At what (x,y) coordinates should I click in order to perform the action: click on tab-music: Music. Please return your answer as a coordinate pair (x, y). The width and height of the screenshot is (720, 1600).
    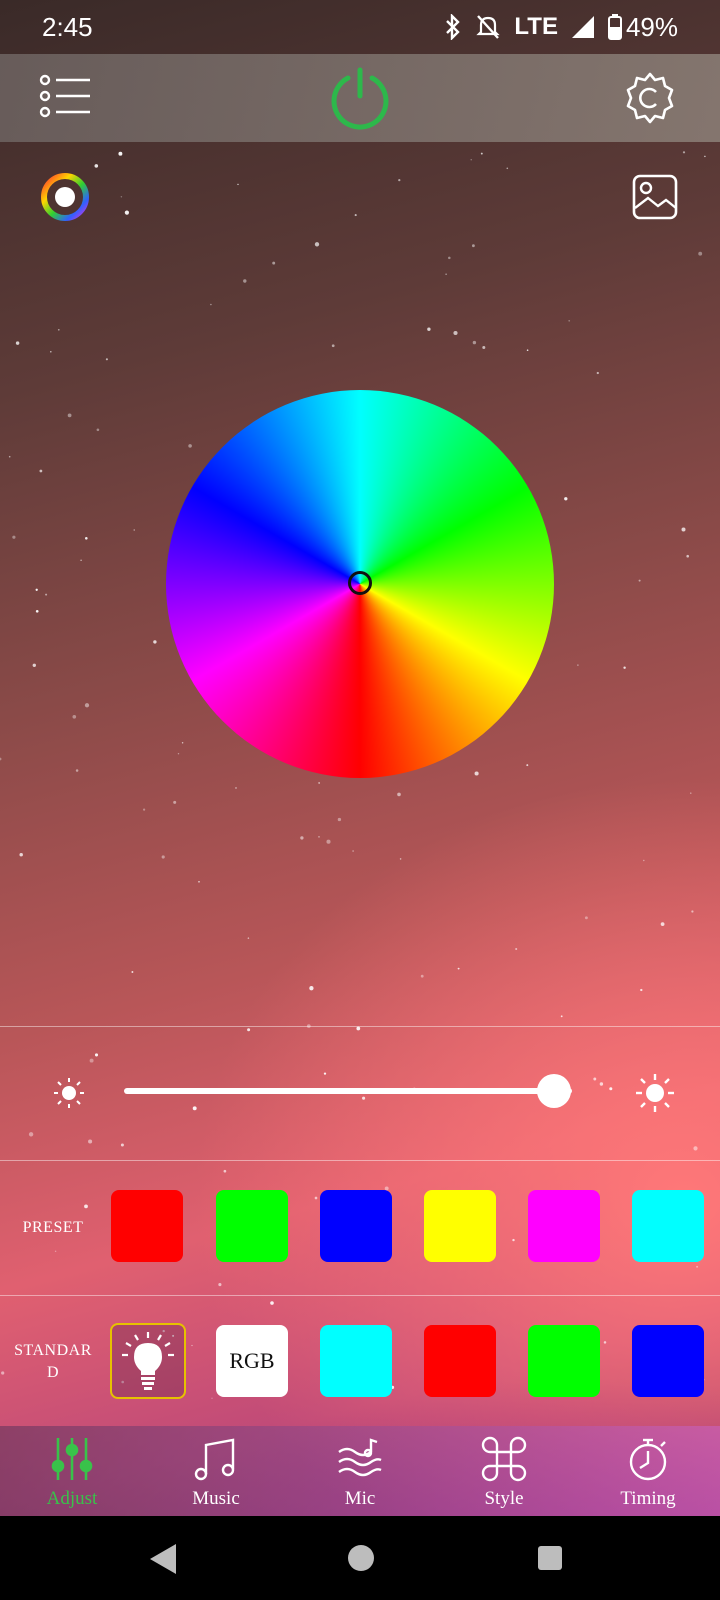
    Looking at the image, I should click on (216, 1471).